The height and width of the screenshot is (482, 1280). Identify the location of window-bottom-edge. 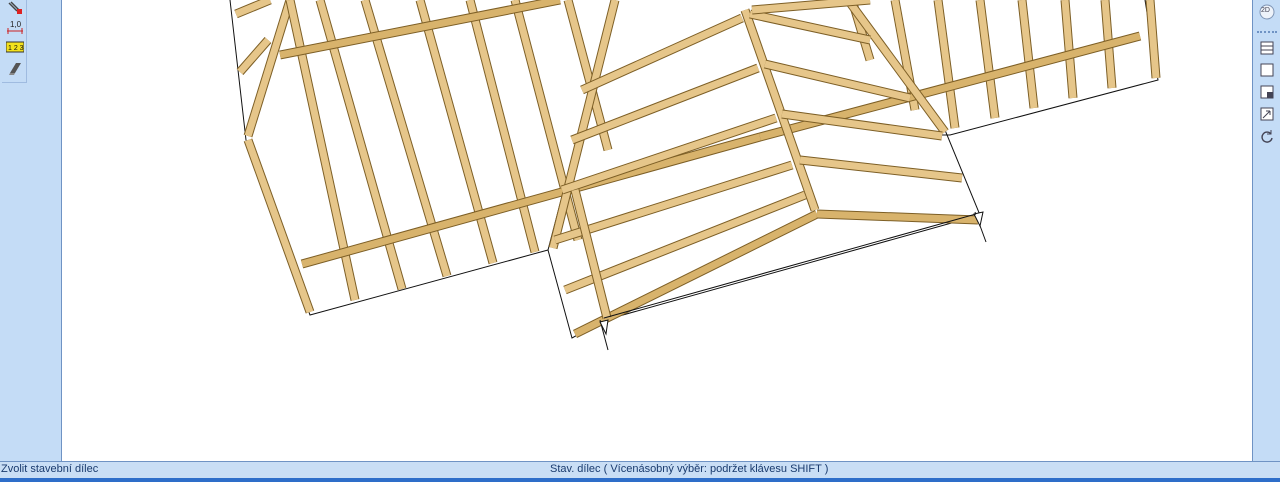
(640, 480).